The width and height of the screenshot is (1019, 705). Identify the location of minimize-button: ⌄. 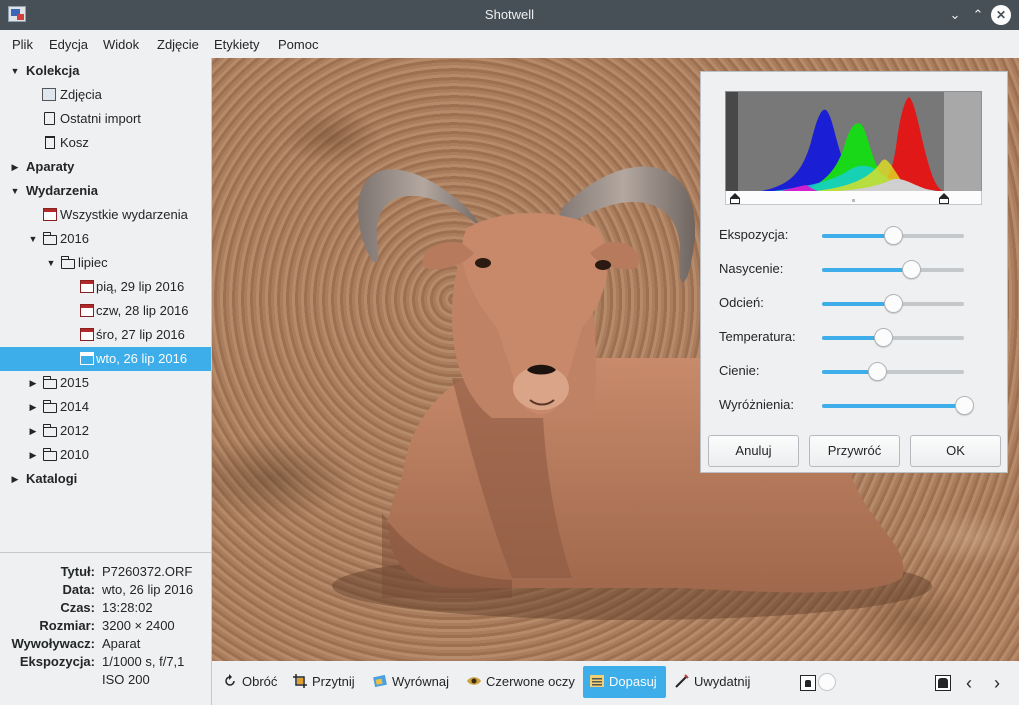
(955, 15).